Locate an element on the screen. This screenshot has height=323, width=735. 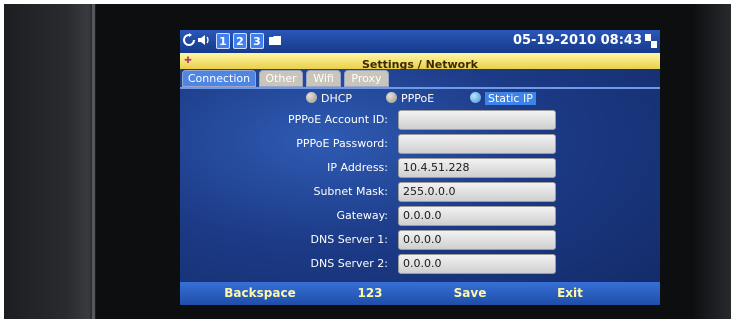
date-time: 05-19-2010 08:43 is located at coordinates (577, 40).